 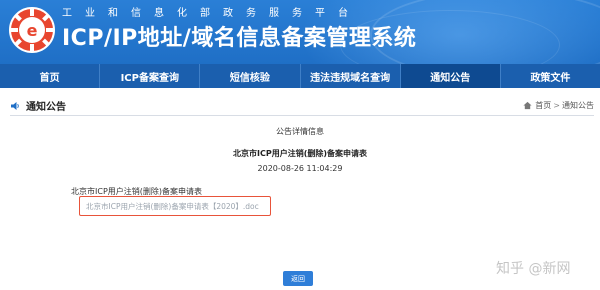 What do you see at coordinates (450, 76) in the screenshot?
I see `nav-item-notices: 通知公告` at bounding box center [450, 76].